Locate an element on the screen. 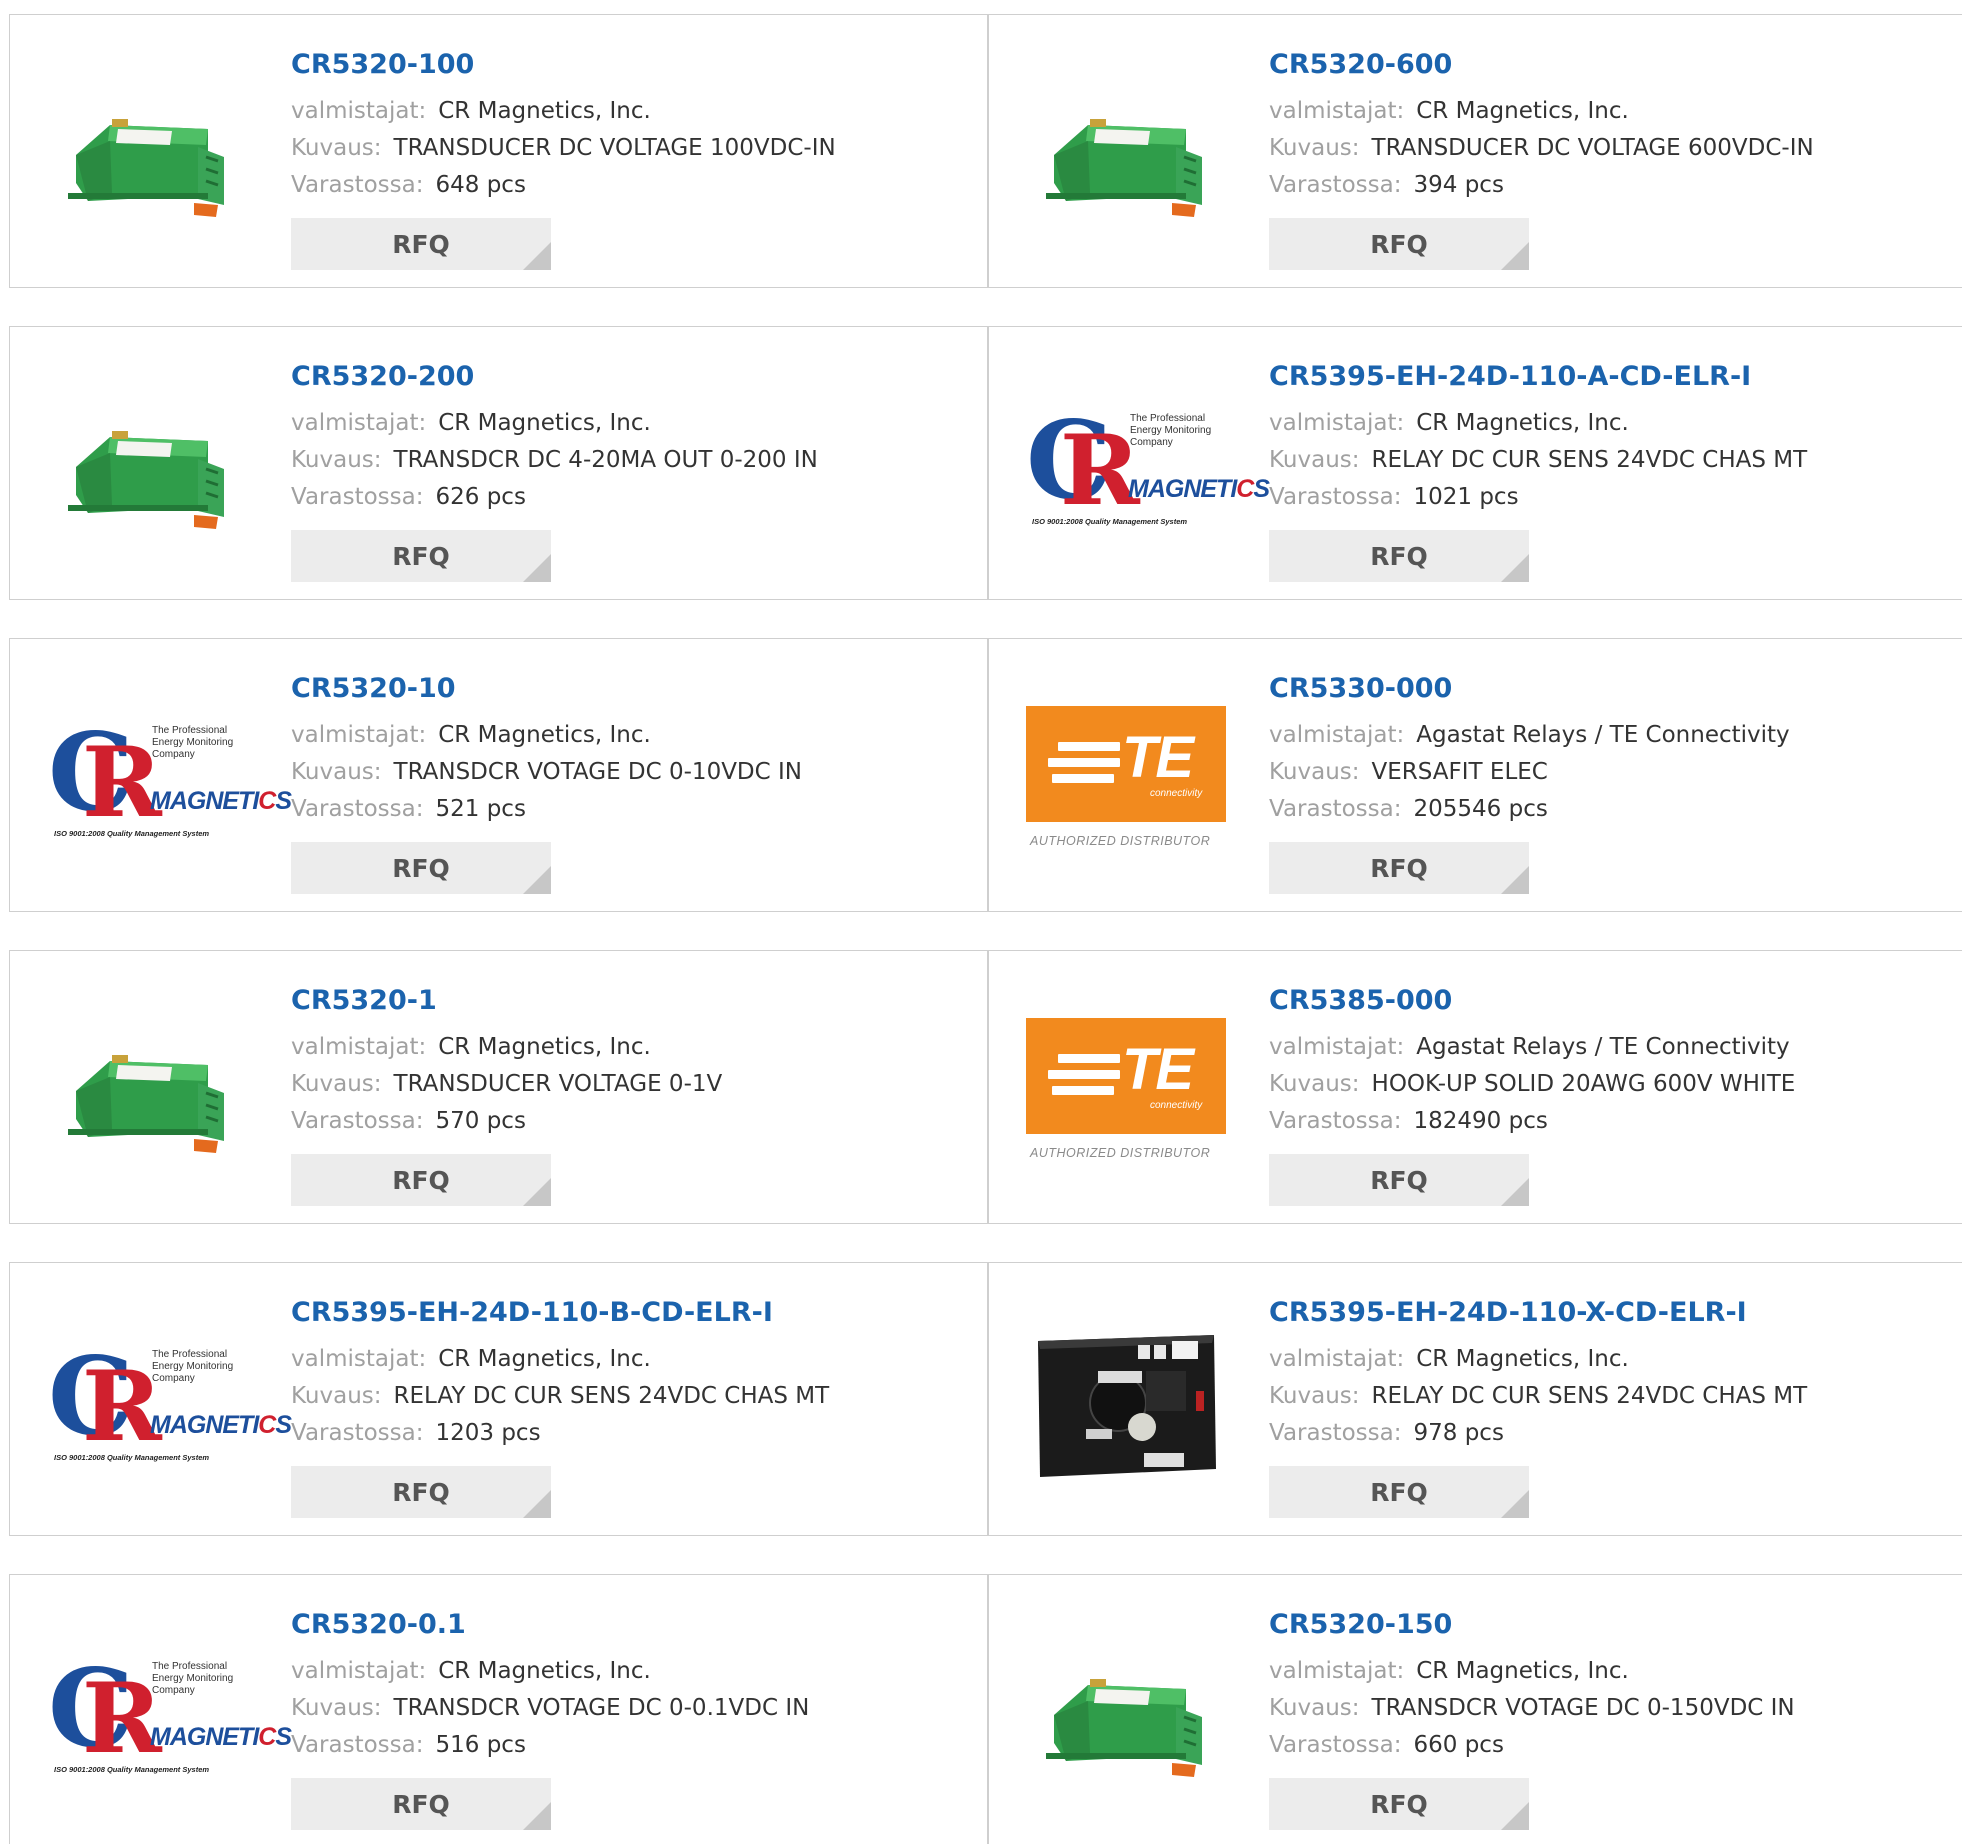 The width and height of the screenshot is (1962, 1844). product-part-link: CR5320-10 is located at coordinates (546, 689).